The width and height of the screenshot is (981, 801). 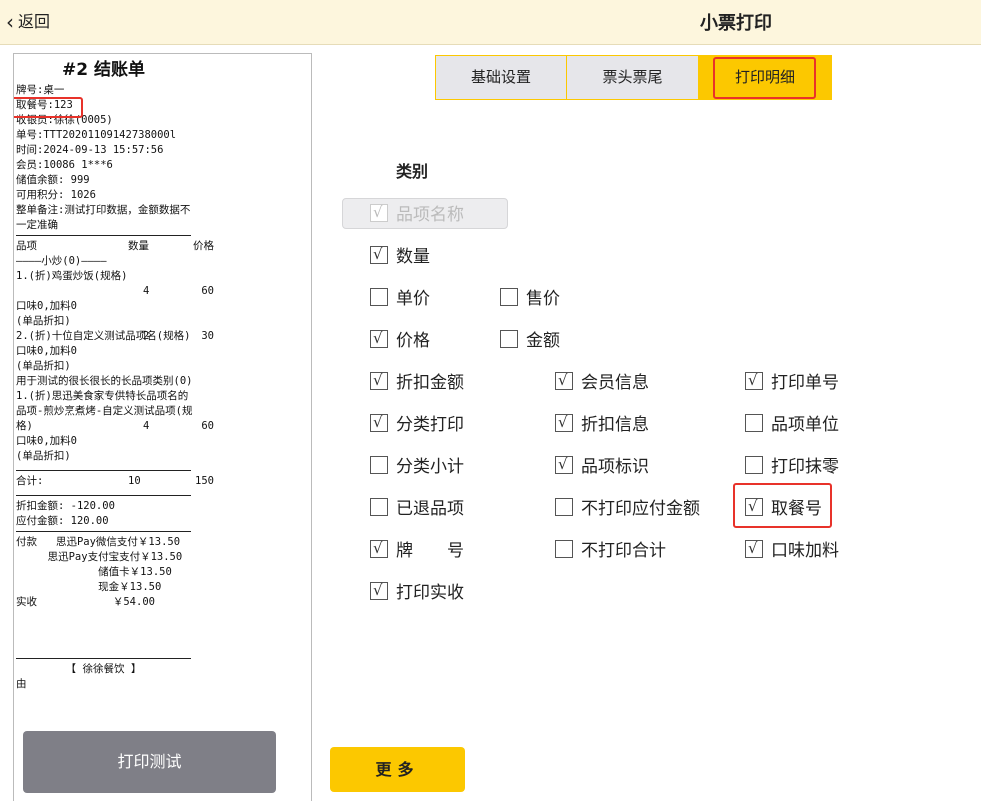 I want to click on tab-bar: 基础设置 票头票尾 打印明细, so click(x=633, y=77).